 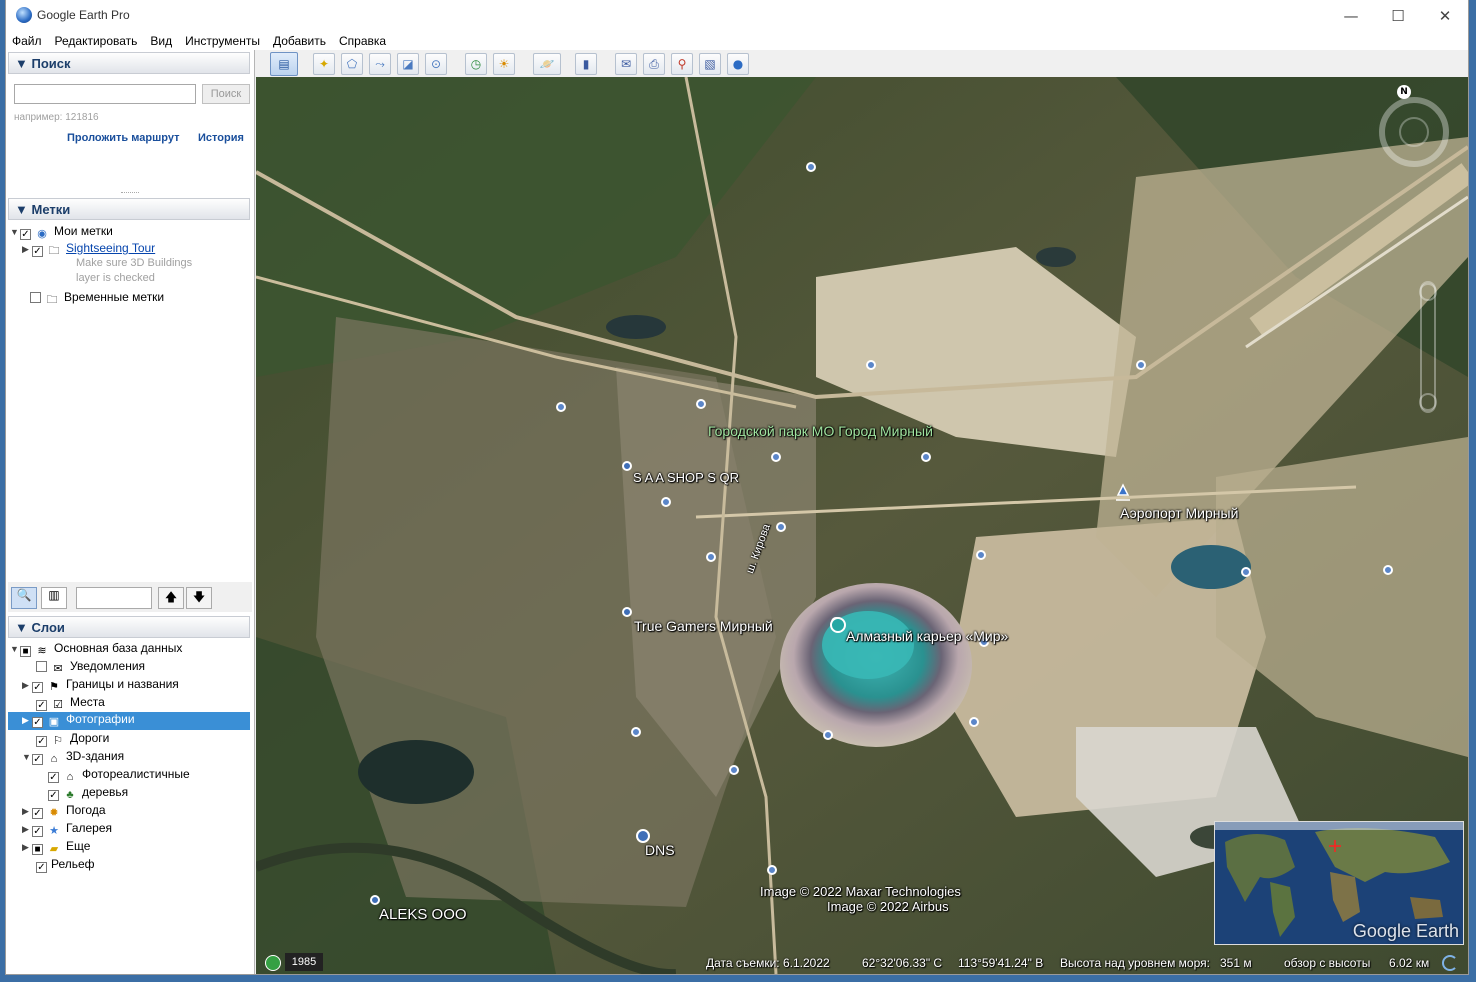 What do you see at coordinates (37, 831) in the screenshot?
I see `gallery-checkbox: ✓` at bounding box center [37, 831].